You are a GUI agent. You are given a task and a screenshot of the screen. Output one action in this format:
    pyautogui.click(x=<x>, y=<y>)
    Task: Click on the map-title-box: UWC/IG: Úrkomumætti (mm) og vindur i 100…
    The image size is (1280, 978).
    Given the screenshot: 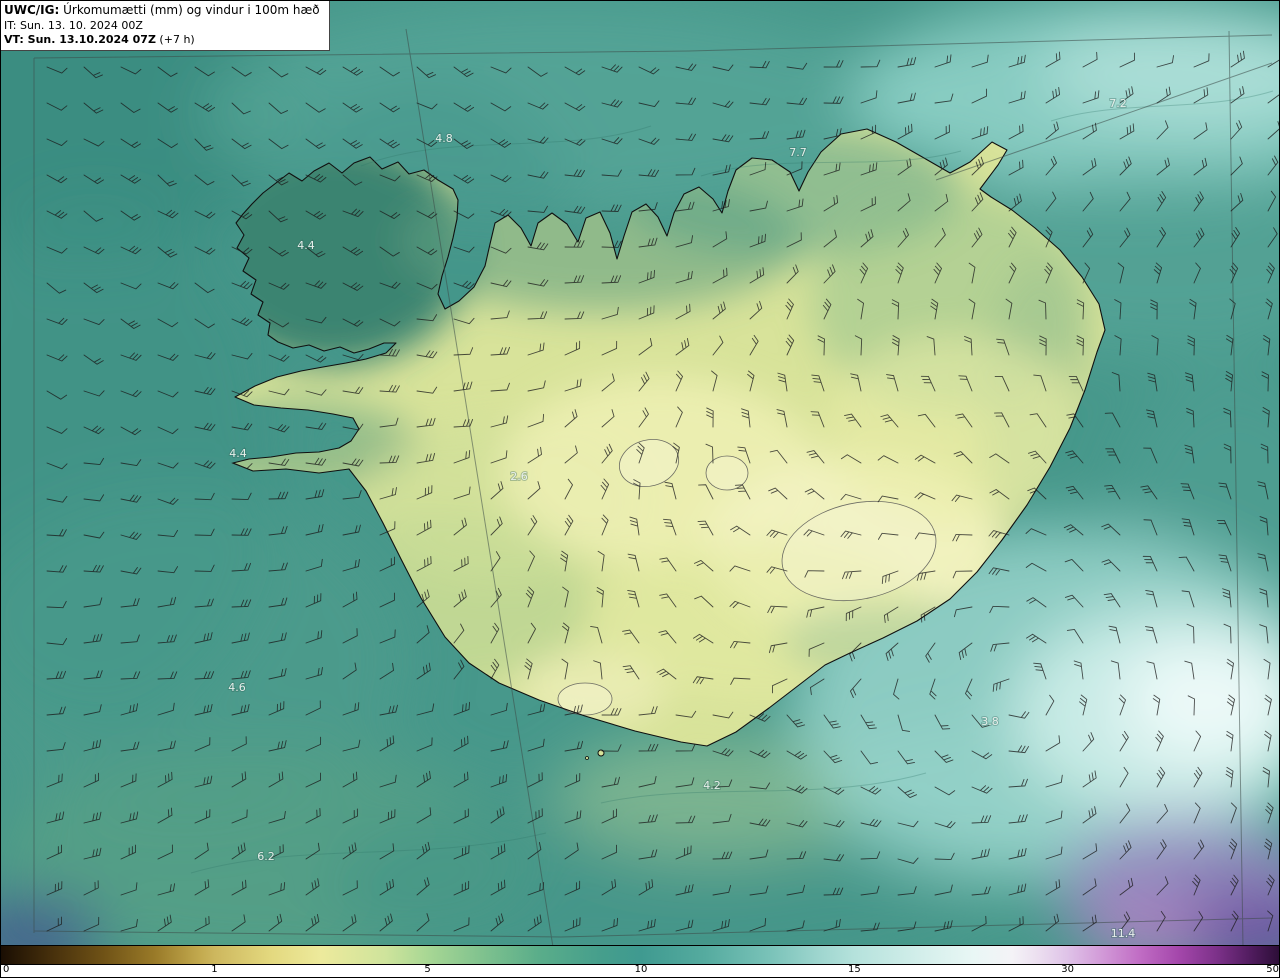 What is the action you would take?
    pyautogui.click(x=165, y=26)
    